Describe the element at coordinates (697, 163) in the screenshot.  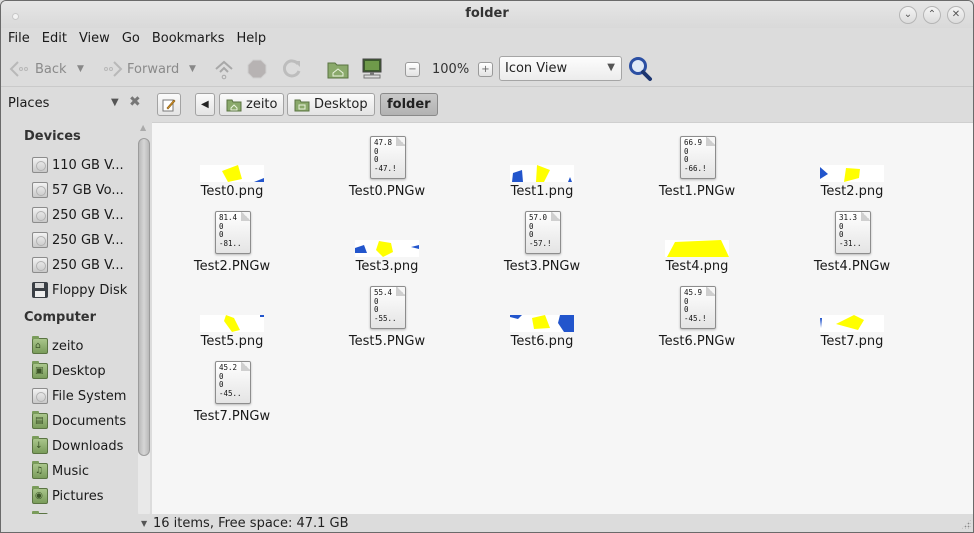
I see `file-item: 66.9 0 0 -66.! Test1.PNGw` at that location.